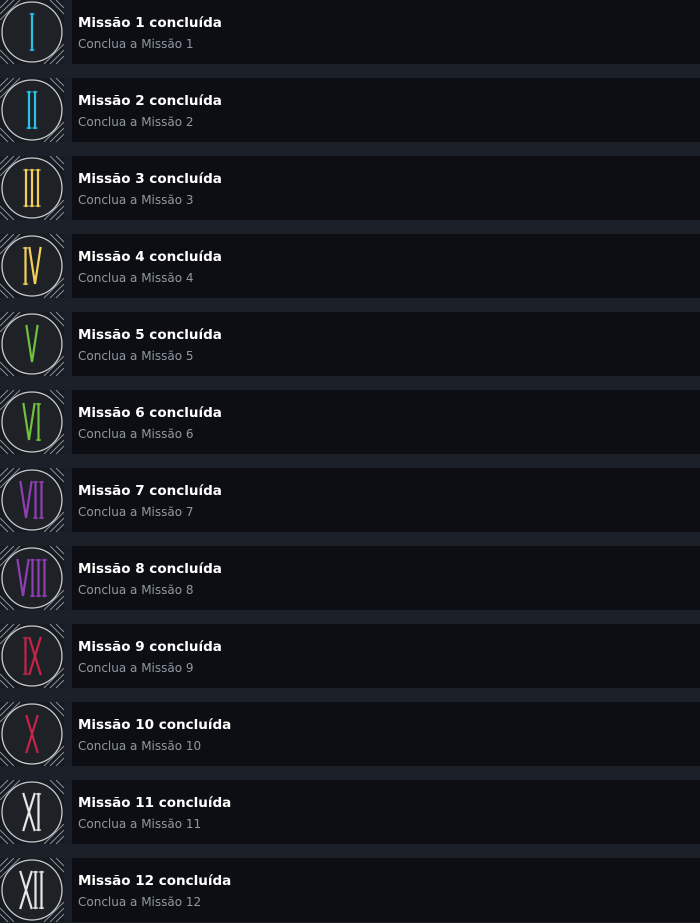 This screenshot has height=923, width=700. I want to click on achievement-description: Conclua a Missão 3, so click(136, 200).